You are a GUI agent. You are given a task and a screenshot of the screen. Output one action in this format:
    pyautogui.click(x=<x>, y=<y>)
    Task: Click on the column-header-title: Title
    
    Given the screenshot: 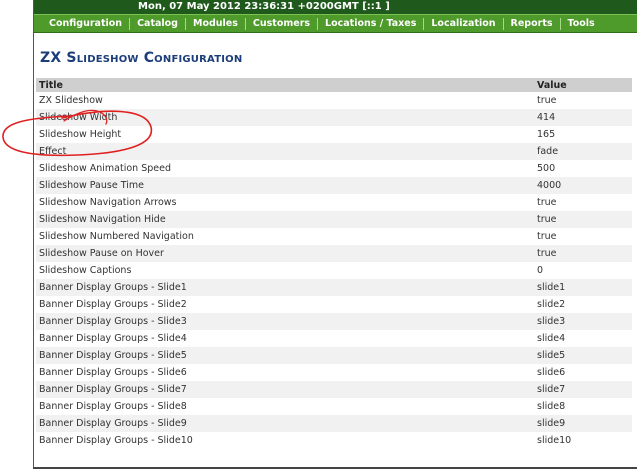 What is the action you would take?
    pyautogui.click(x=285, y=85)
    